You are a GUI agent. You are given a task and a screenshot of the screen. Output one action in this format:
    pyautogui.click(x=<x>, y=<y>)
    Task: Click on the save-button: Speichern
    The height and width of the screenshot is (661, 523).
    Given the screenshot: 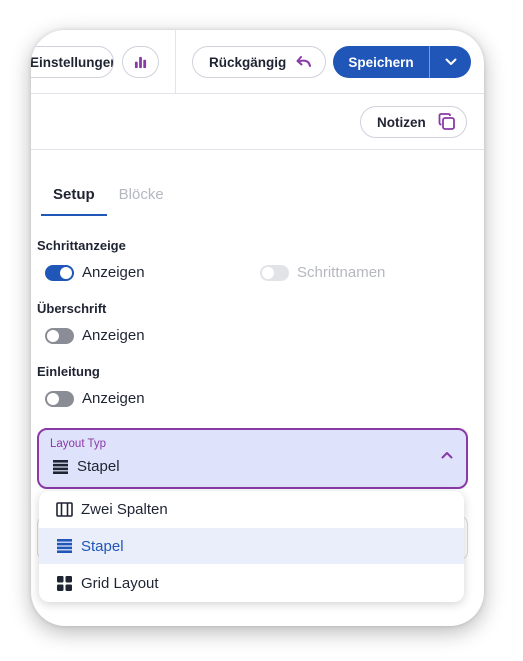 What is the action you would take?
    pyautogui.click(x=381, y=62)
    